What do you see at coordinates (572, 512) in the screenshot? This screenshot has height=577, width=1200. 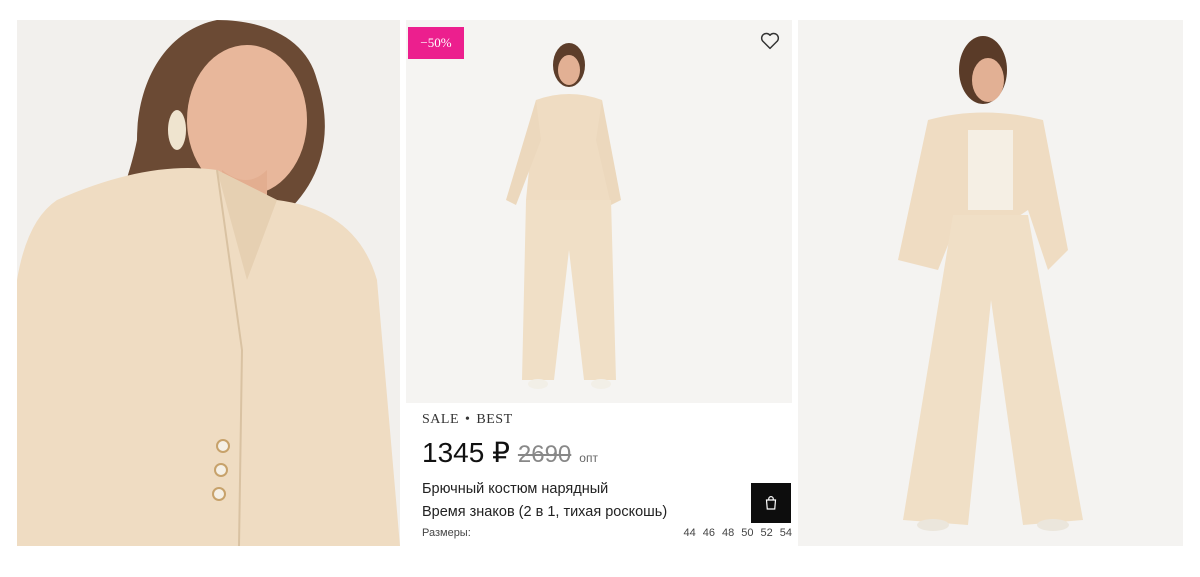 I see `product-title-line2: Время знаков (2 в 1, тихая роскошь)` at bounding box center [572, 512].